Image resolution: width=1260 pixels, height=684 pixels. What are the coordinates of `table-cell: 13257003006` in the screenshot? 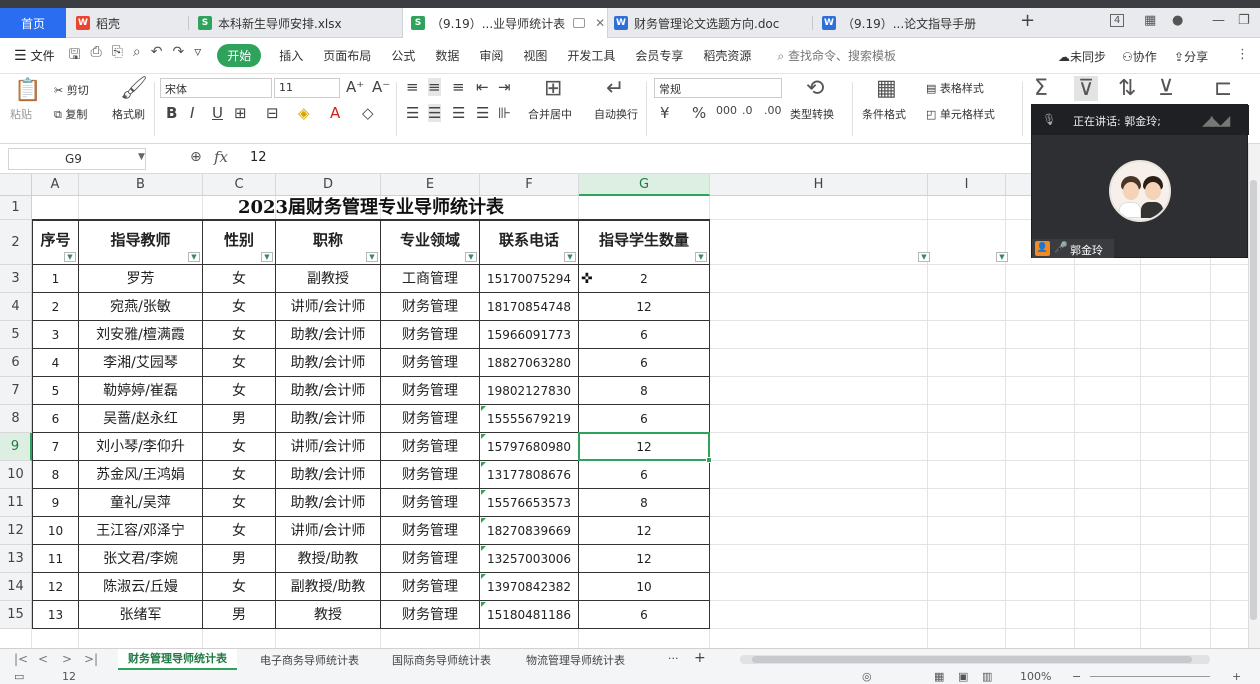 It's located at (529, 559).